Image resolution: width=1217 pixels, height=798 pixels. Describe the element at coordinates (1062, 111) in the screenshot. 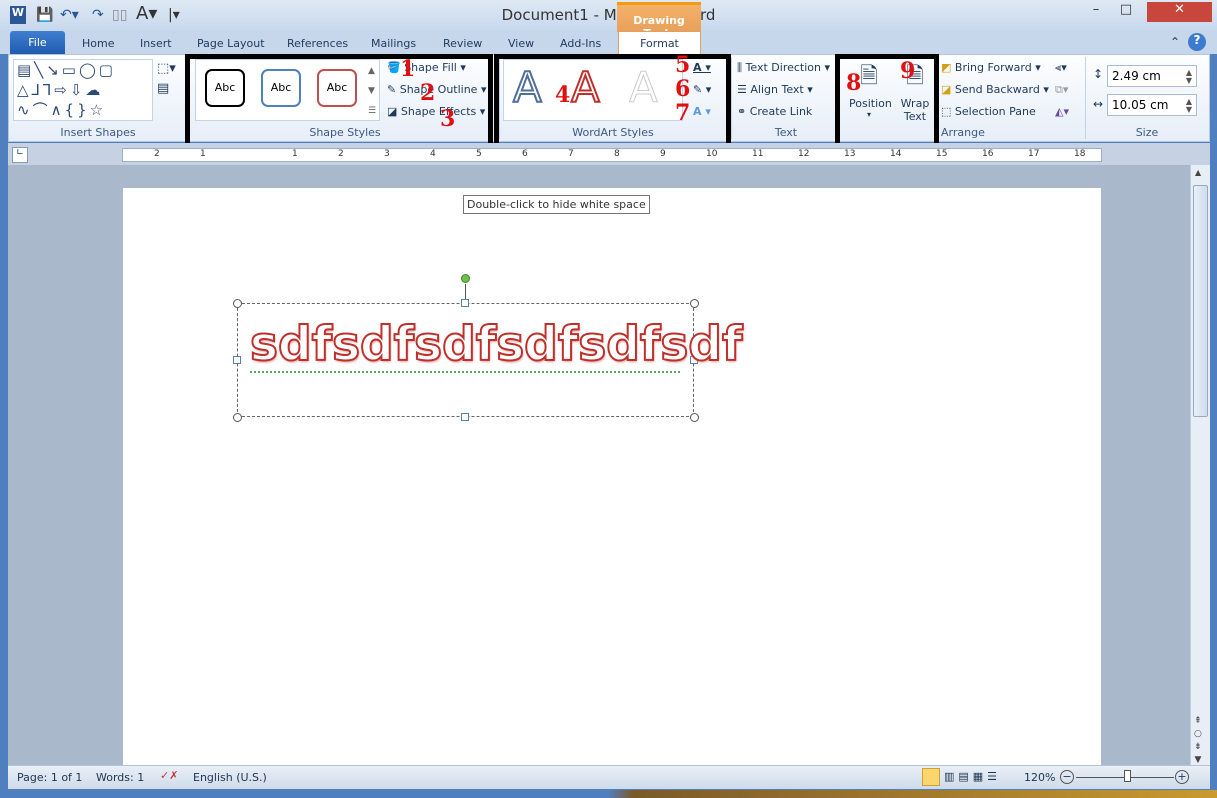

I see `rotate-icon: ◭▾` at that location.